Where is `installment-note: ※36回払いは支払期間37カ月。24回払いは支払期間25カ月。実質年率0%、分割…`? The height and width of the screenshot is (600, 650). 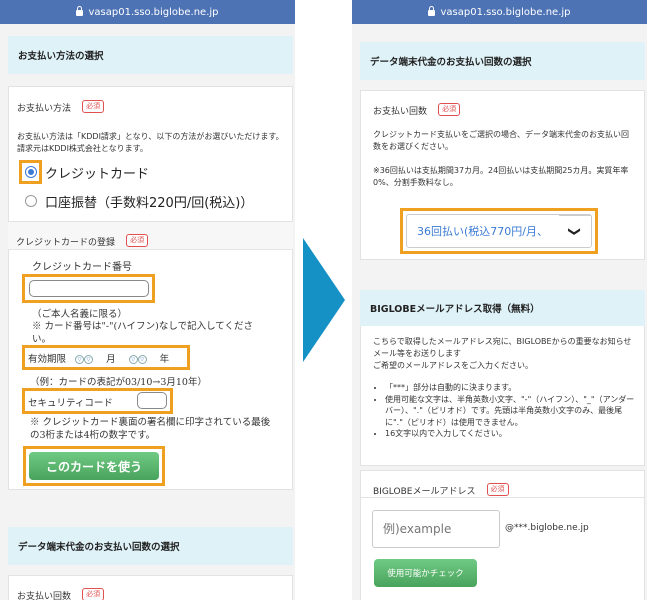
installment-note: ※36回払いは支払期間37カ月。24回払いは支払期間25カ月。実質年率0%、分割… is located at coordinates (501, 176).